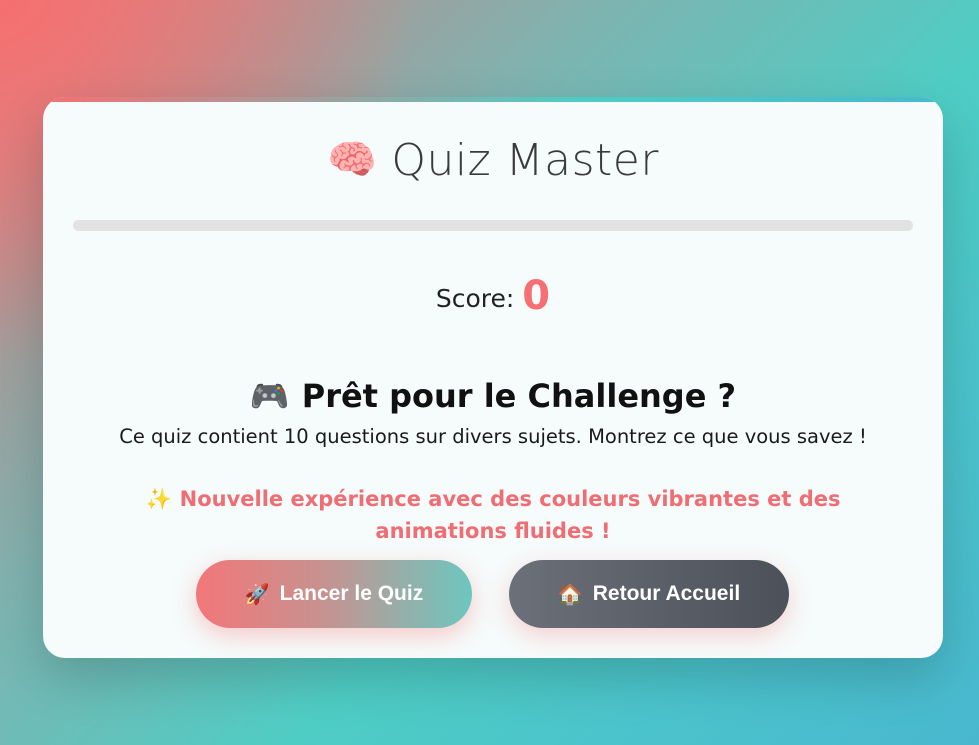 The image size is (979, 745). What do you see at coordinates (352, 160) in the screenshot?
I see `brain-icon: 🧠` at bounding box center [352, 160].